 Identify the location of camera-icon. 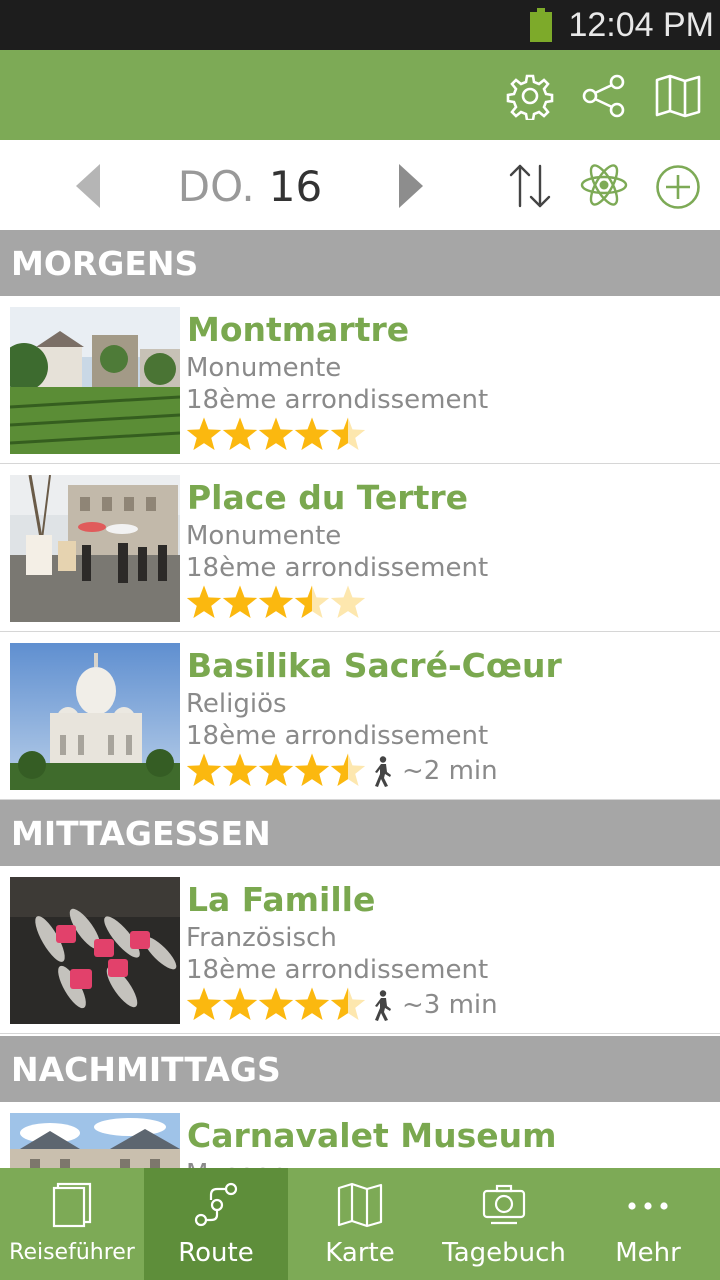
(504, 1204).